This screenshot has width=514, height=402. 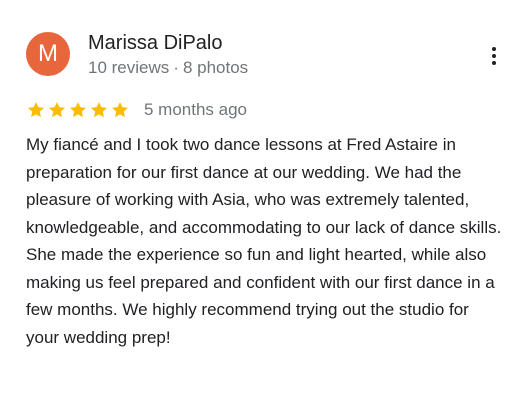 What do you see at coordinates (136, 110) in the screenshot?
I see `rating-row: 5 months ago` at bounding box center [136, 110].